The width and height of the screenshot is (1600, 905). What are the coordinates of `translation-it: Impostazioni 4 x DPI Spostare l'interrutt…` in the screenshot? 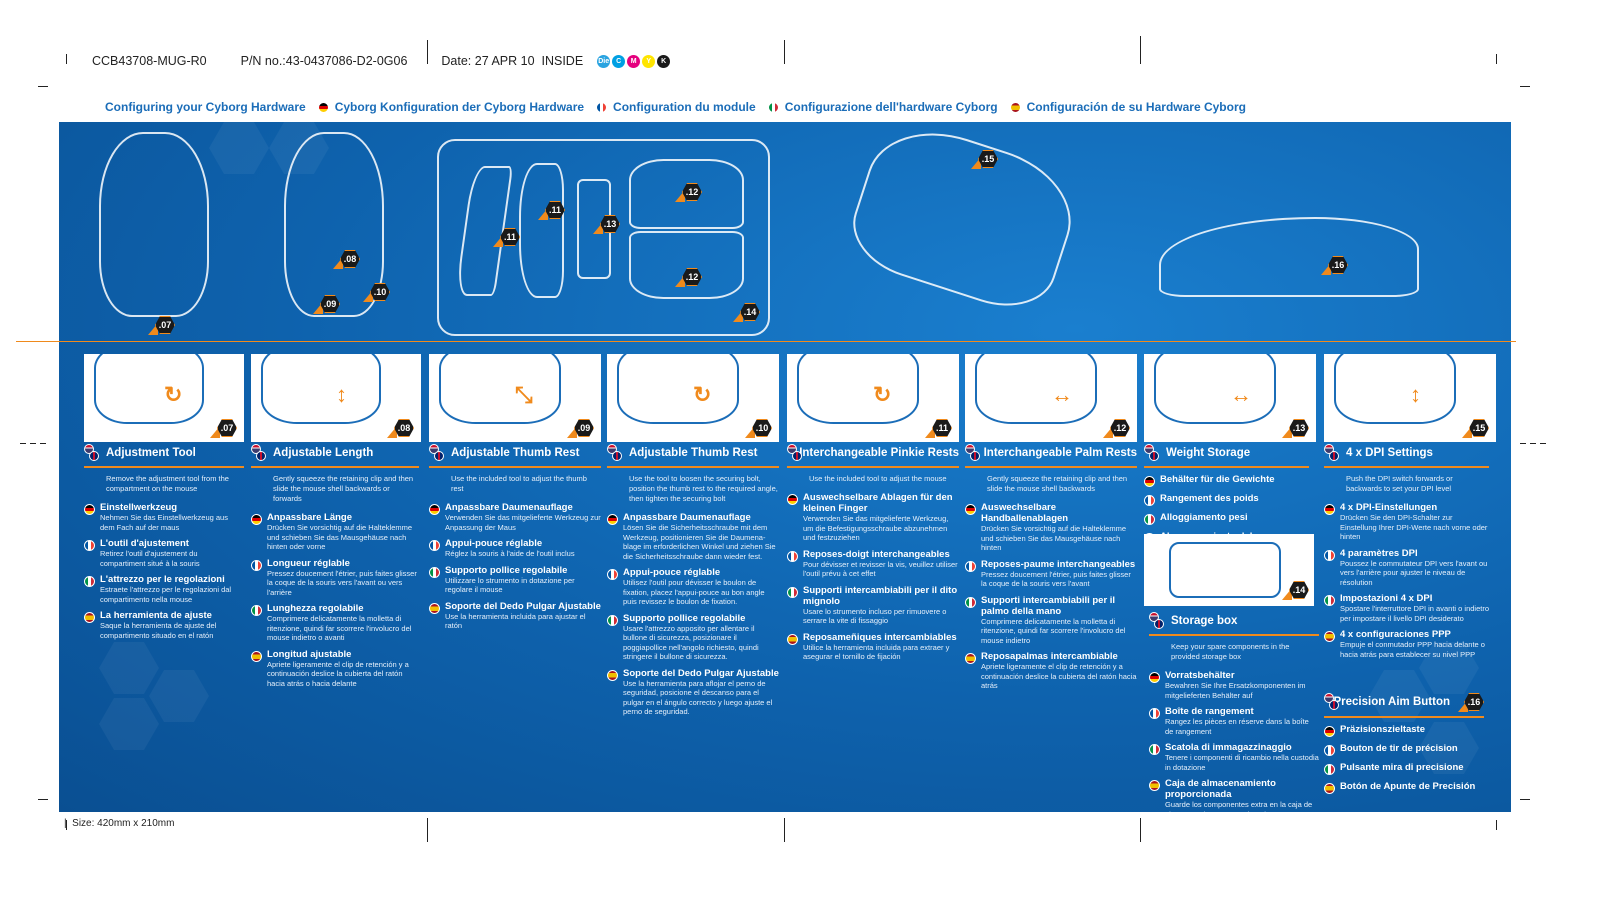 It's located at (1406, 608).